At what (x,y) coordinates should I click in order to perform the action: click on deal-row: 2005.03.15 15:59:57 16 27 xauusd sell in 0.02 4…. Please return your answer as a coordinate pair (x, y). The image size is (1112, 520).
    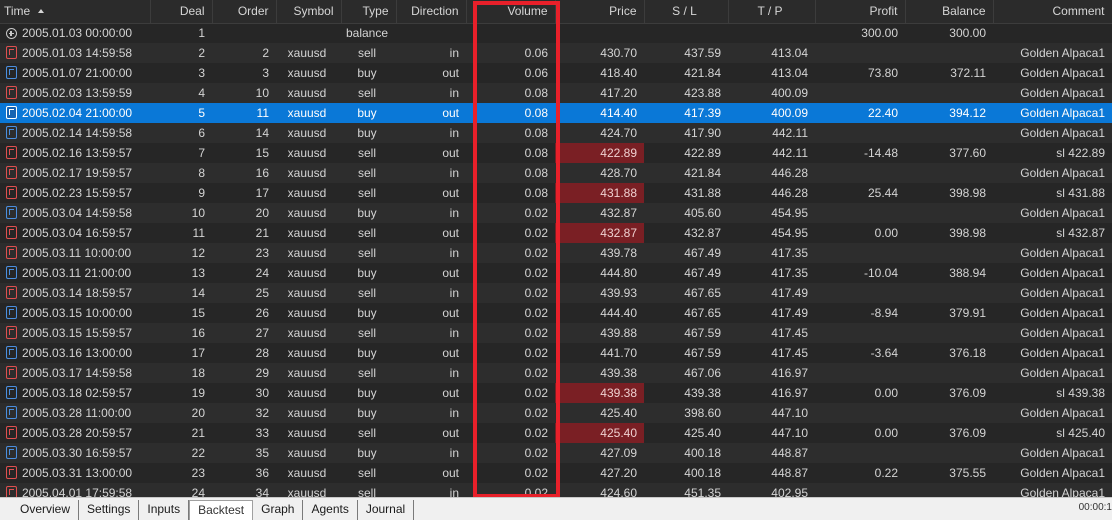
    Looking at the image, I should click on (556, 333).